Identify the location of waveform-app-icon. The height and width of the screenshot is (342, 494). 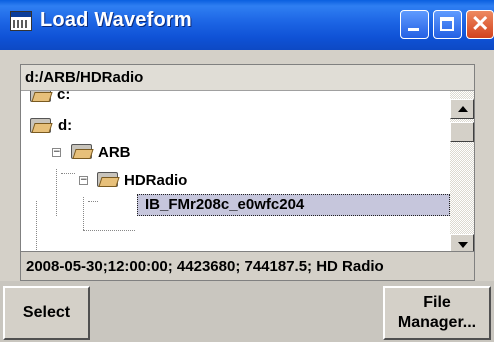
(21, 21).